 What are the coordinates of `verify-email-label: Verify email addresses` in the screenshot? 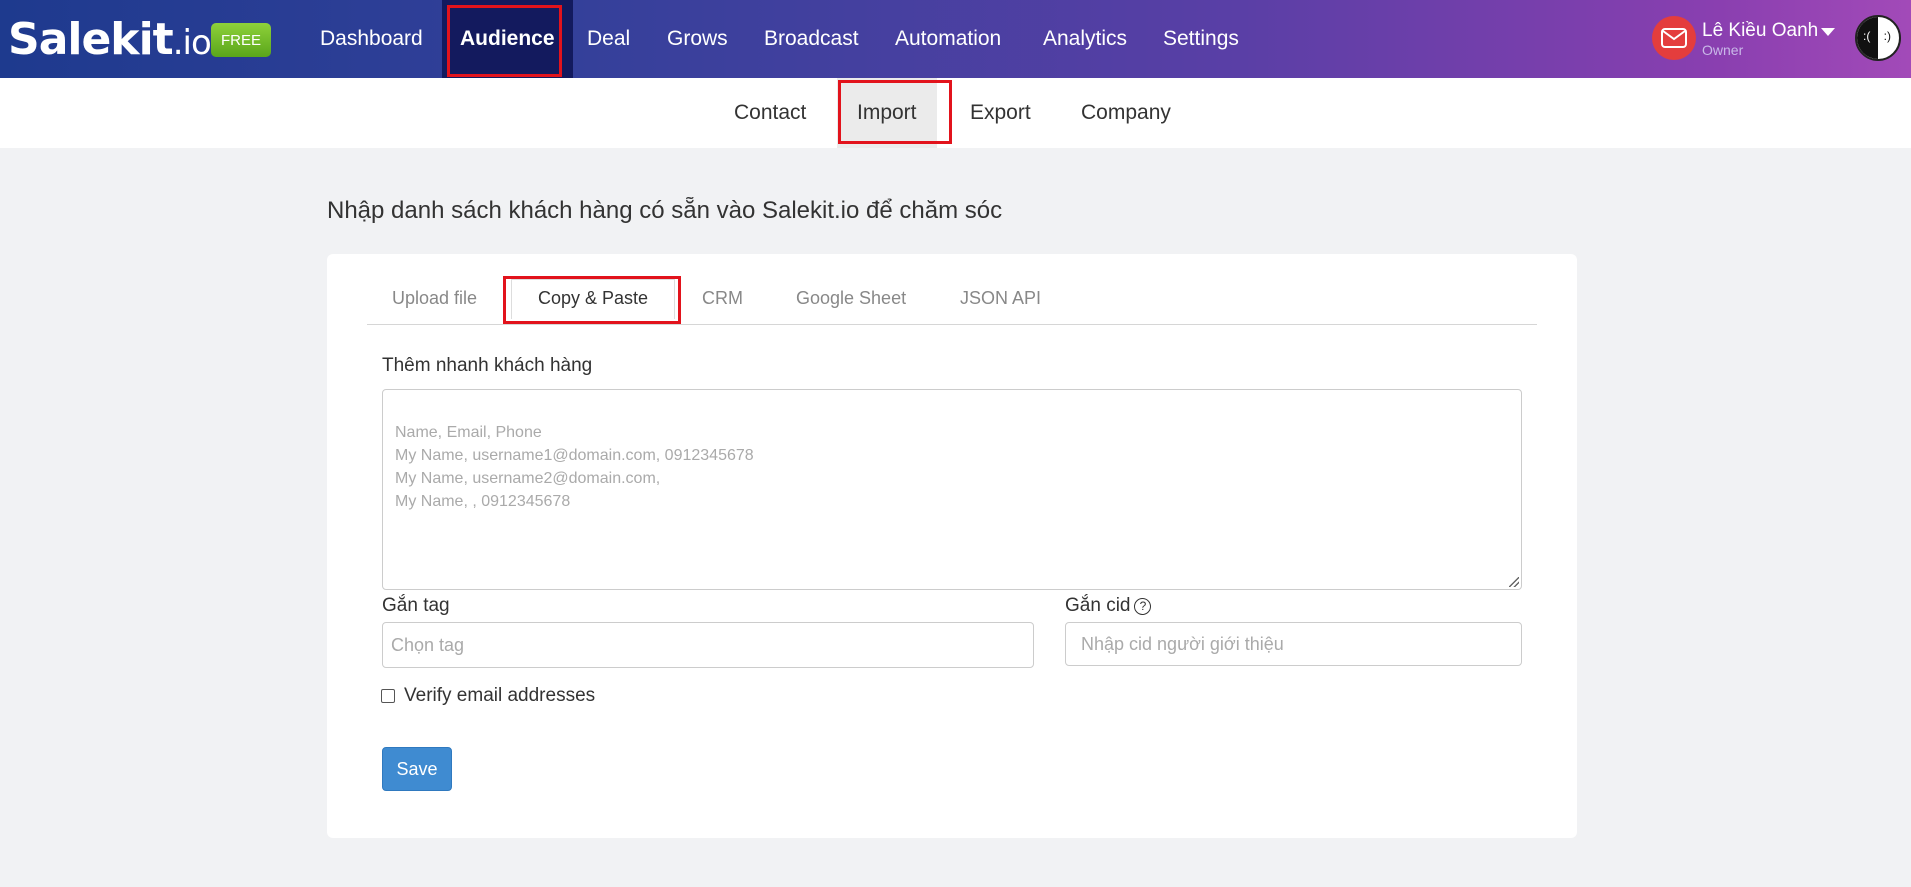 It's located at (499, 696).